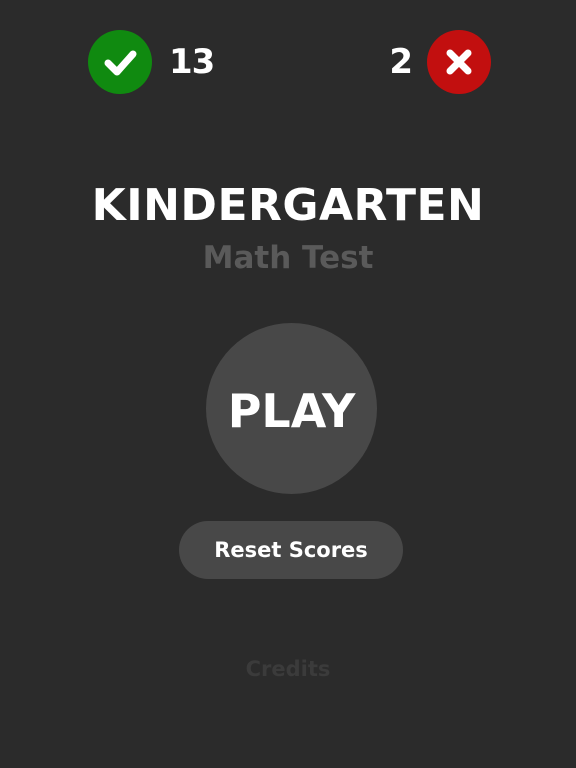 This screenshot has width=576, height=768. Describe the element at coordinates (288, 669) in the screenshot. I see `credits-link: Credits` at that location.